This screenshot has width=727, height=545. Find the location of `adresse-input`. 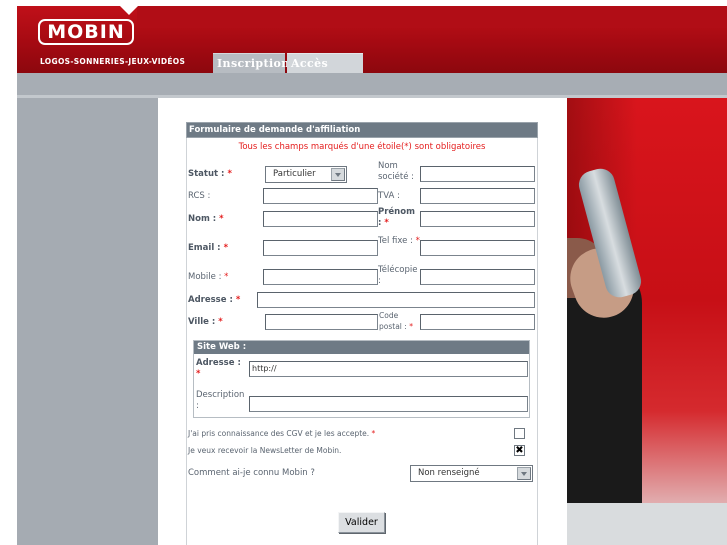

adresse-input is located at coordinates (396, 300).